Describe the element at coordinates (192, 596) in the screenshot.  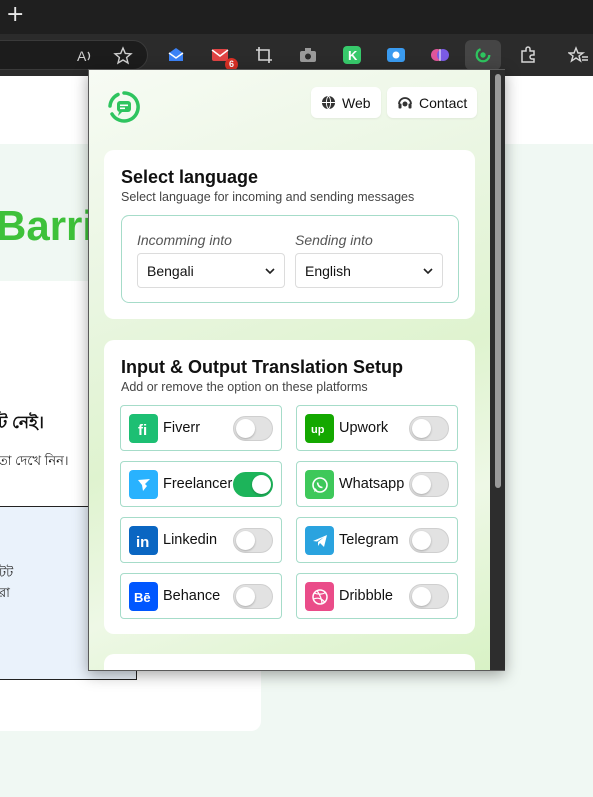
I see `platform-name: Behance` at that location.